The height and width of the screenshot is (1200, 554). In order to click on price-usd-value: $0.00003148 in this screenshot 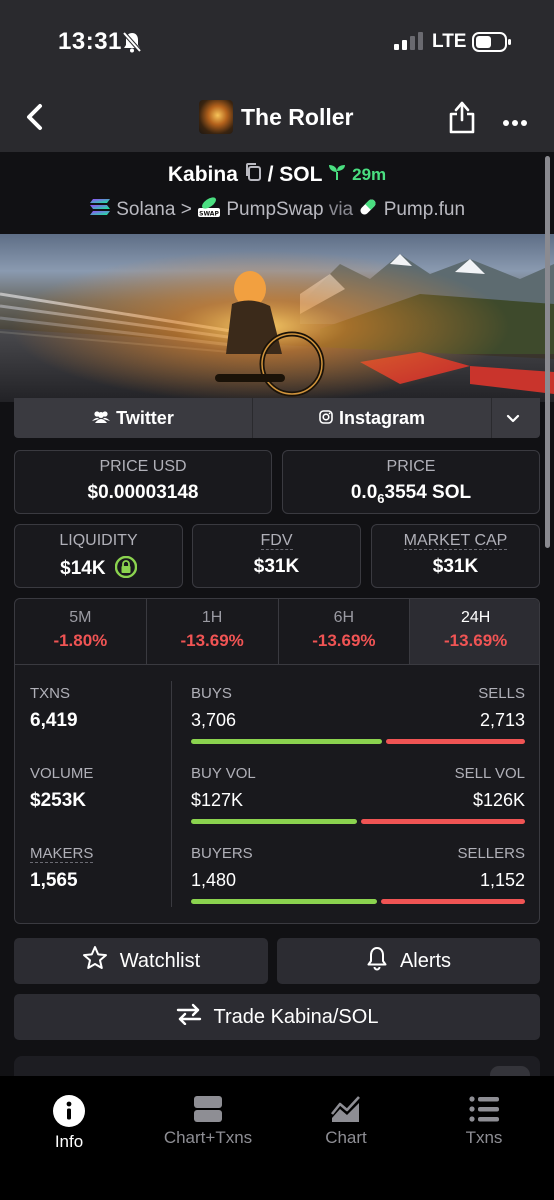, I will do `click(143, 492)`.